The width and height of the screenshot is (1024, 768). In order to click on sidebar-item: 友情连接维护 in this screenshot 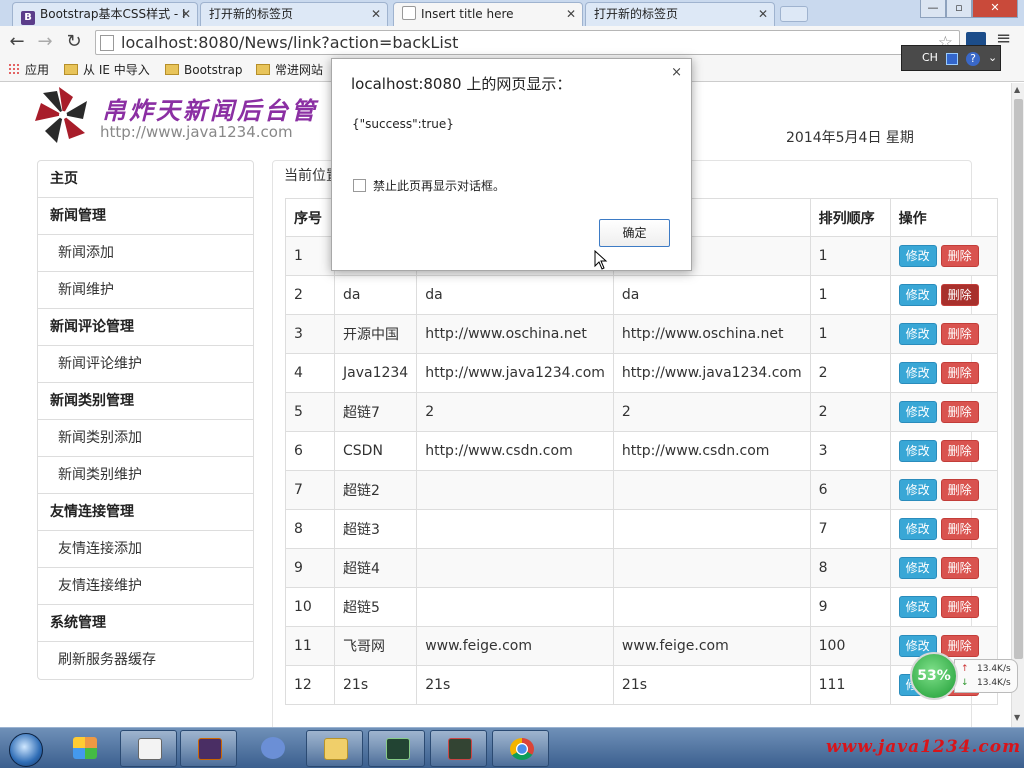, I will do `click(145, 586)`.